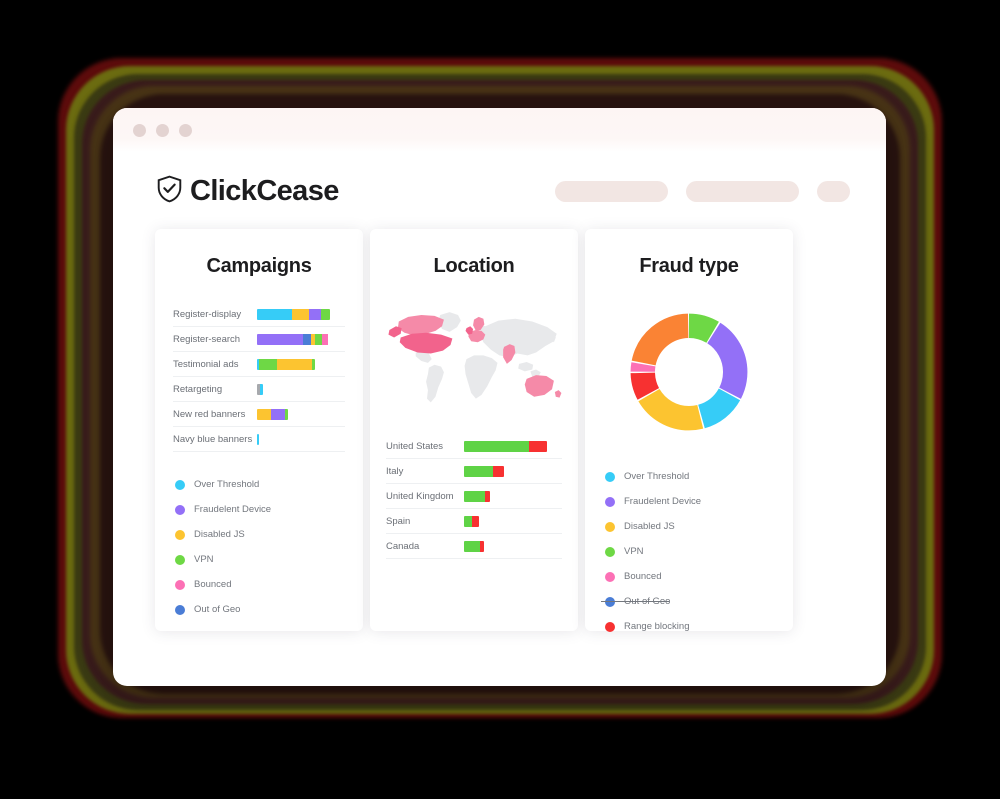 Image resolution: width=1000 pixels, height=799 pixels. What do you see at coordinates (207, 339) in the screenshot?
I see `row-label: Register-search` at bounding box center [207, 339].